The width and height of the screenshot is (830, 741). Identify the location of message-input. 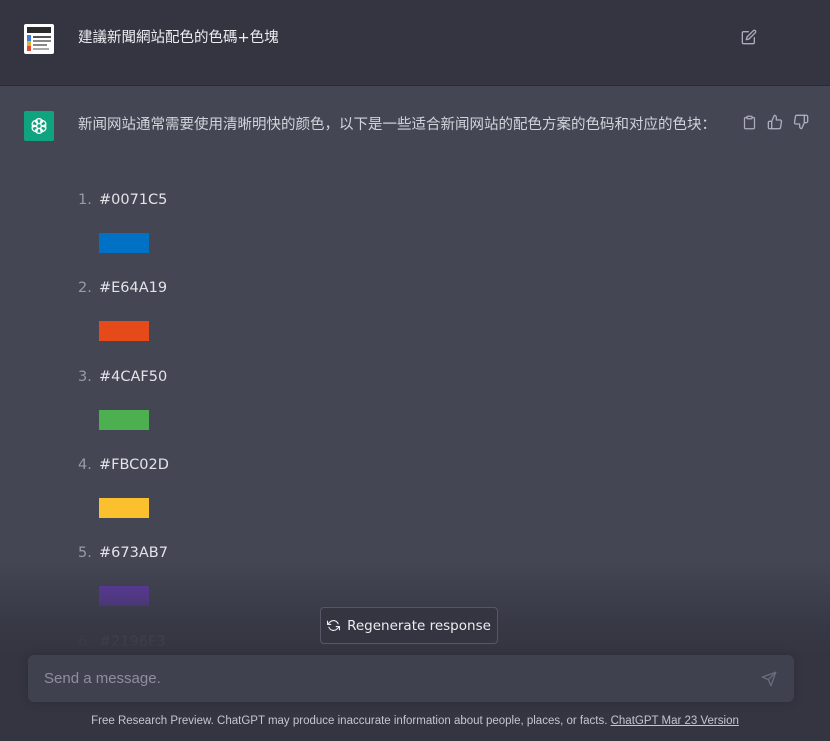
(388, 678).